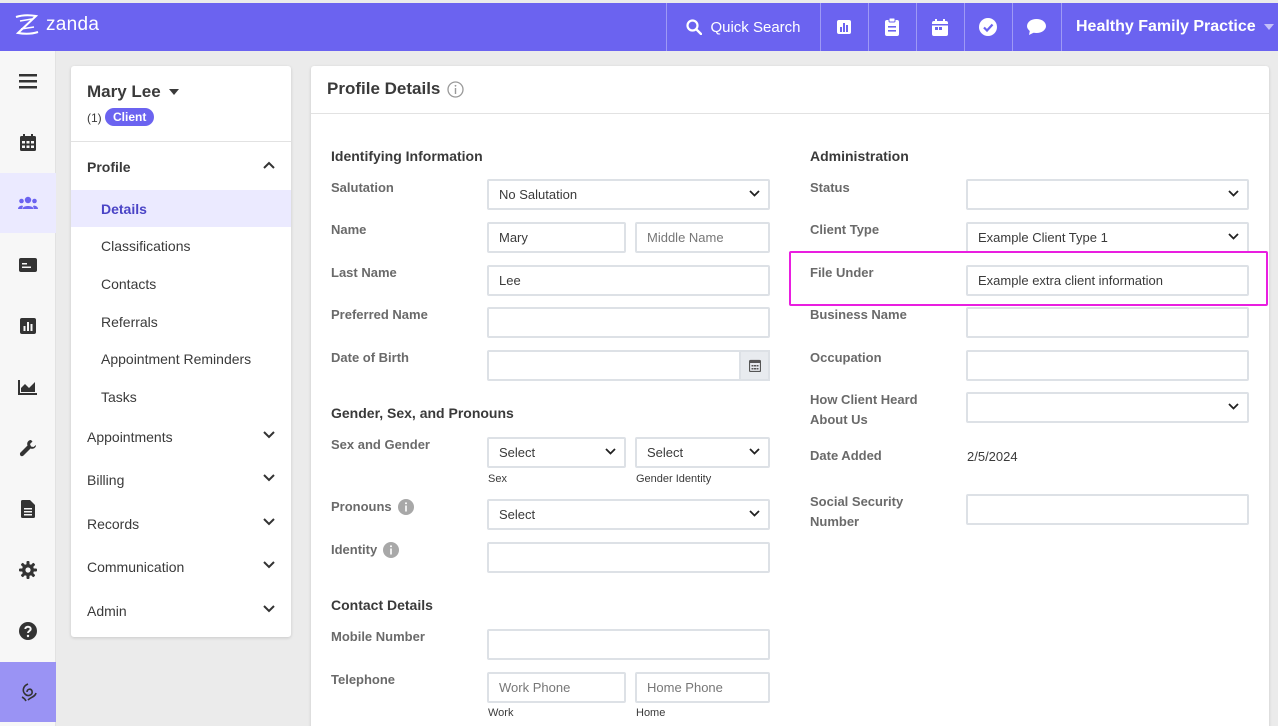 Image resolution: width=1278 pixels, height=726 pixels. Describe the element at coordinates (517, 514) in the screenshot. I see `pronouns-value: Select` at that location.